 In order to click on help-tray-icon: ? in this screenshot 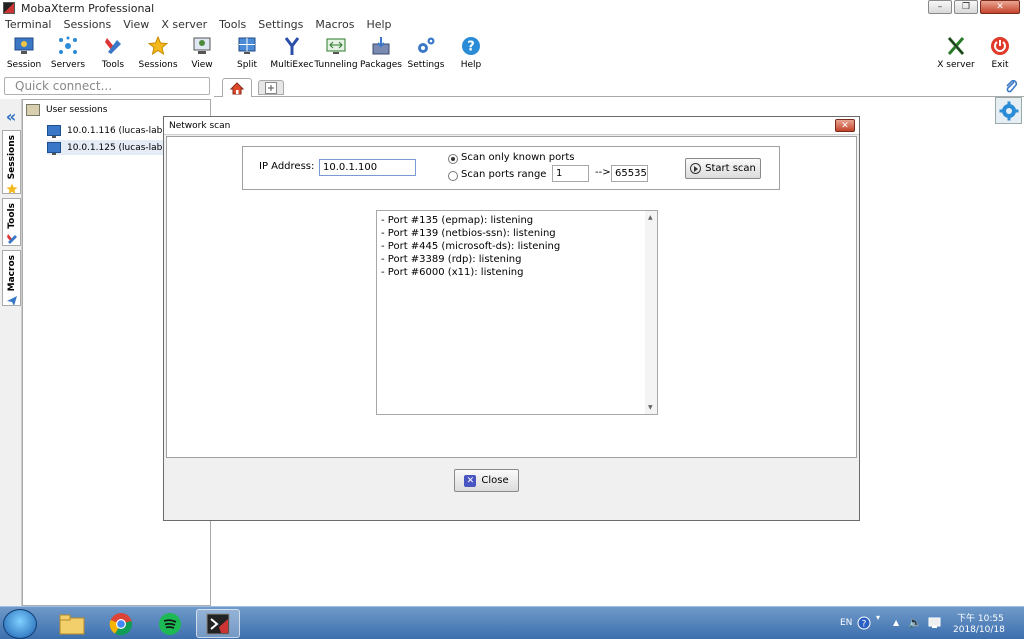, I will do `click(864, 623)`.